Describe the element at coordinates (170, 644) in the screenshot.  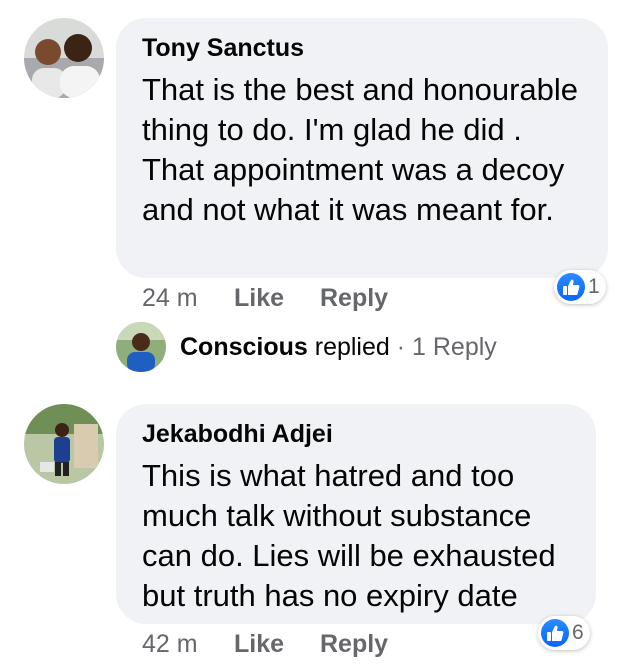
I see `comment-timestamp: 42 m` at that location.